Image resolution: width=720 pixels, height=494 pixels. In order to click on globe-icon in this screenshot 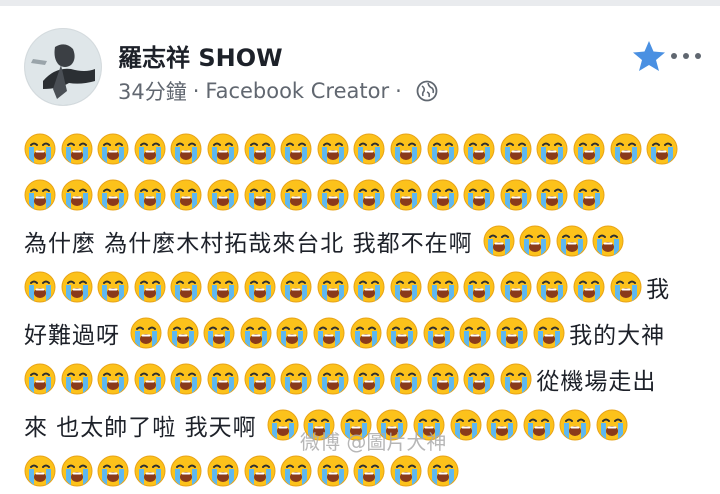, I will do `click(427, 91)`.